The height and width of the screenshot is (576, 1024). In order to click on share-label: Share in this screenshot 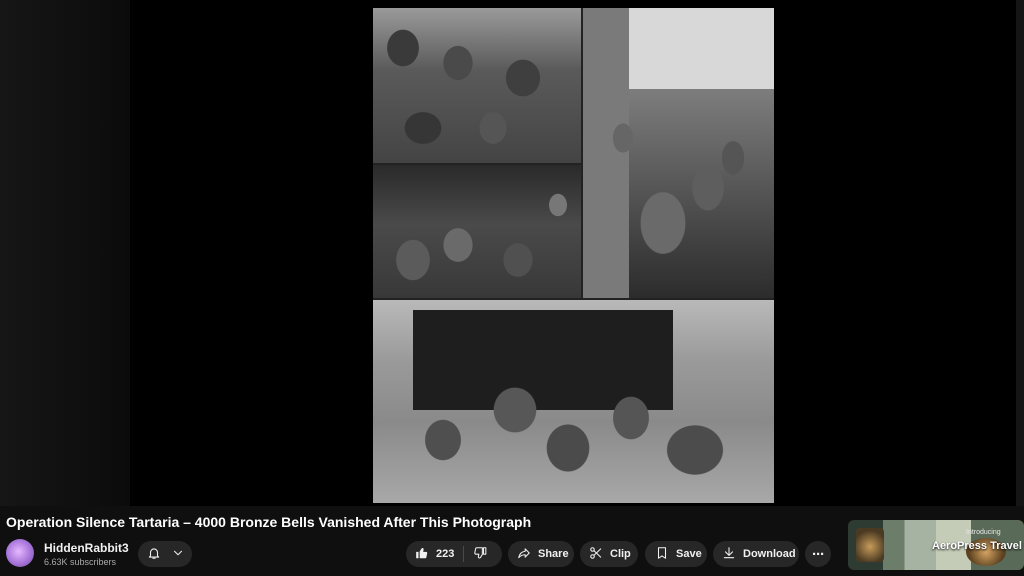, I will do `click(553, 554)`.